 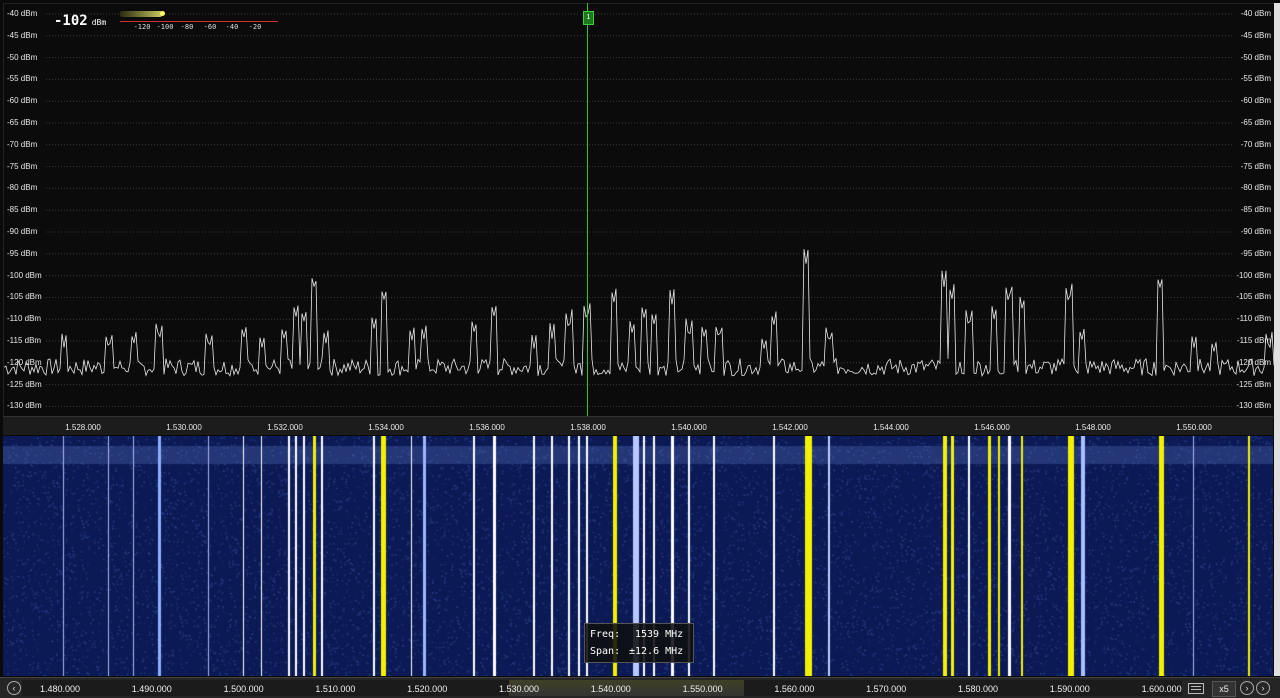 I want to click on y-axis-label-right: -100 dBm, so click(x=1253, y=275).